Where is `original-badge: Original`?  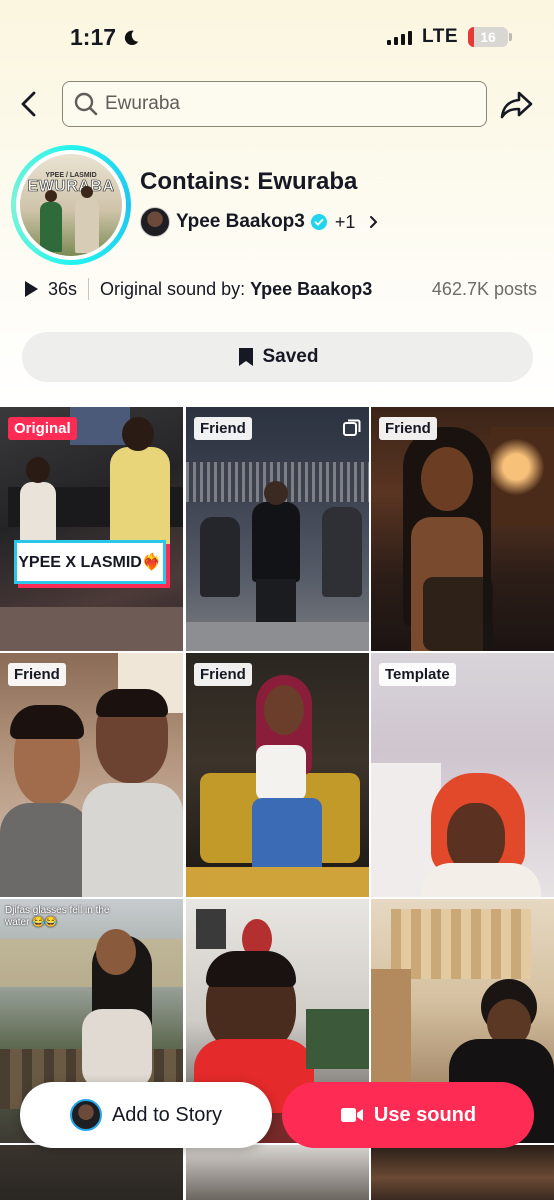
original-badge: Original is located at coordinates (42, 428).